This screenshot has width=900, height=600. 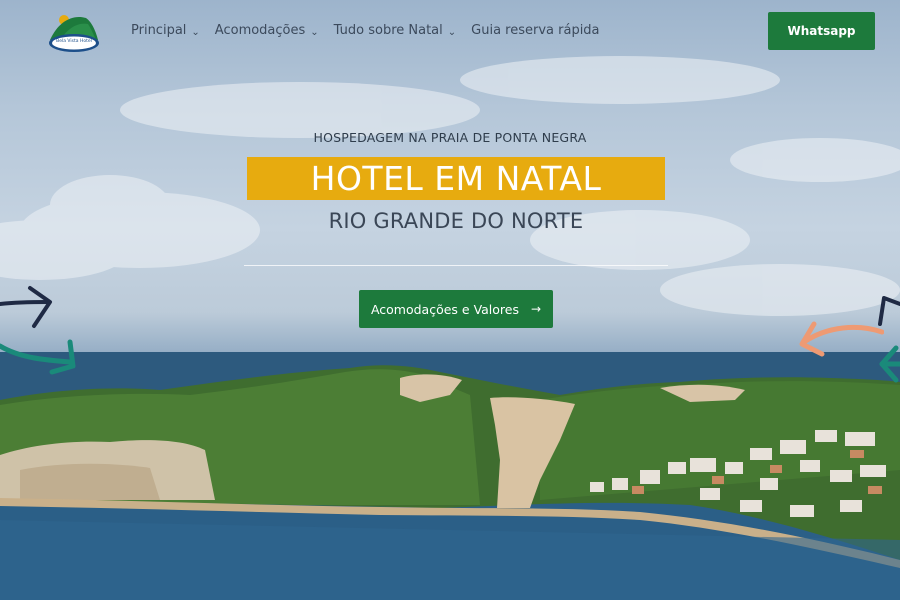 What do you see at coordinates (74, 33) in the screenshot?
I see `logo-mark` at bounding box center [74, 33].